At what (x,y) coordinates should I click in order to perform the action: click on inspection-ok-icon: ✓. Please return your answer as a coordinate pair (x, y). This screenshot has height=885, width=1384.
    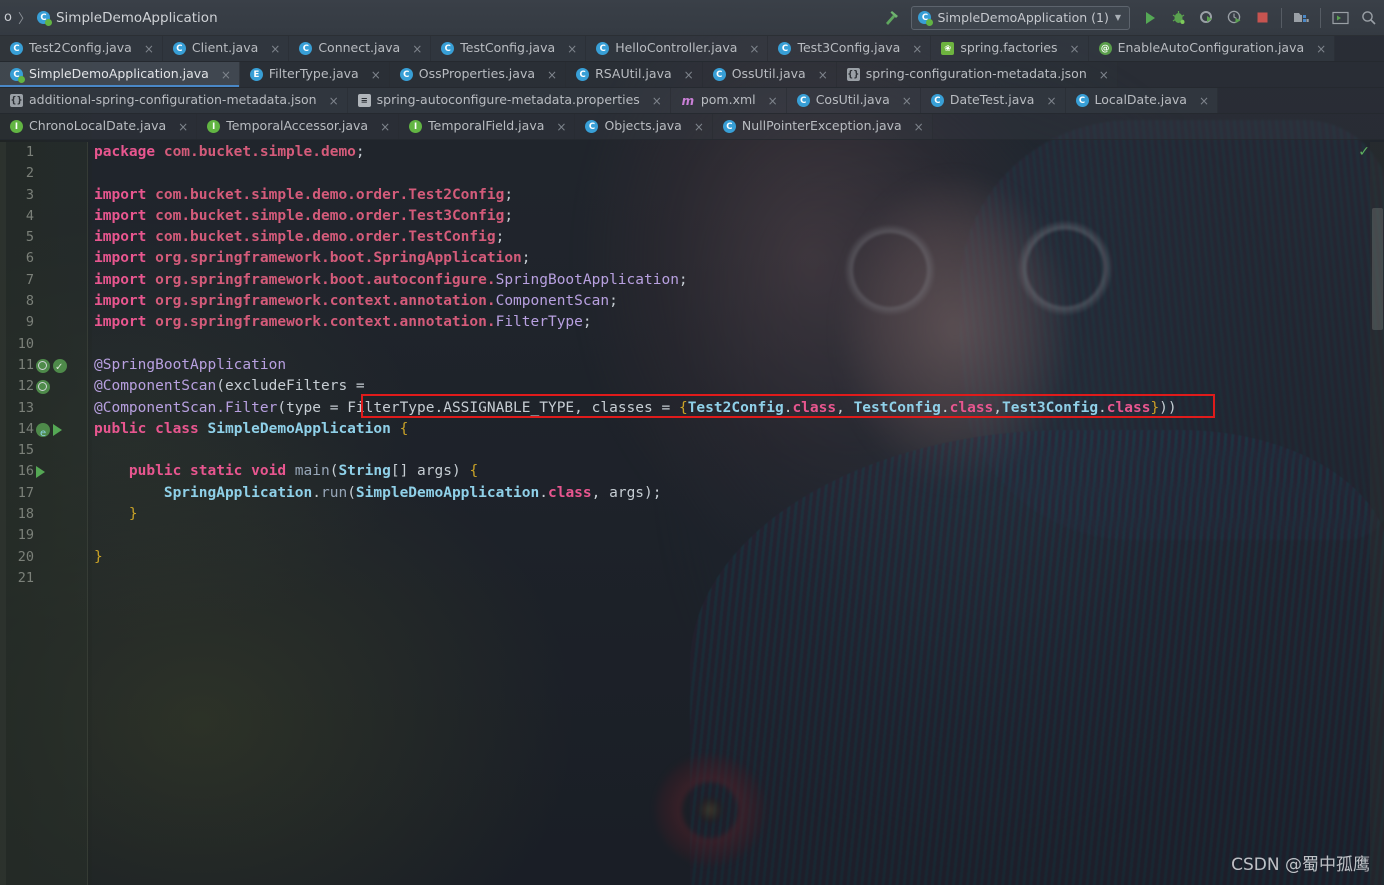
    Looking at the image, I should click on (1364, 152).